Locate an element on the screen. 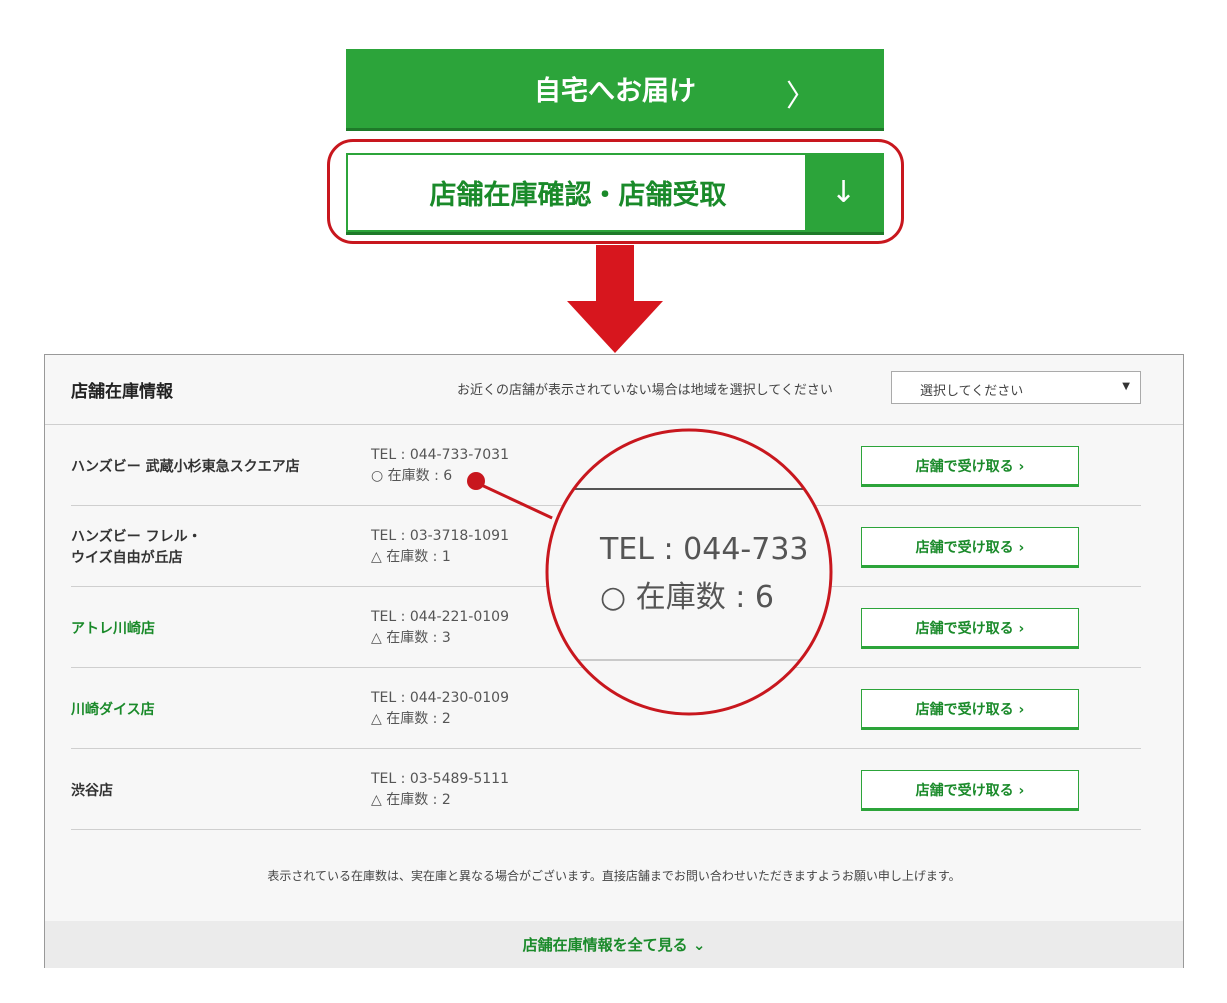 The height and width of the screenshot is (1003, 1227). caret-down-icon: ▼ is located at coordinates (1126, 386).